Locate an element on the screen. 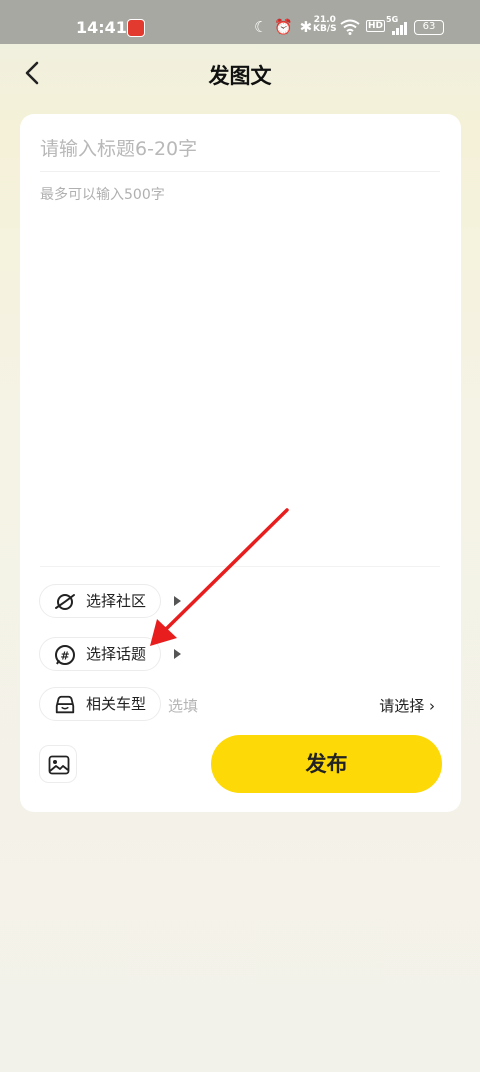  network-speed: 21.0 KB/S is located at coordinates (325, 25).